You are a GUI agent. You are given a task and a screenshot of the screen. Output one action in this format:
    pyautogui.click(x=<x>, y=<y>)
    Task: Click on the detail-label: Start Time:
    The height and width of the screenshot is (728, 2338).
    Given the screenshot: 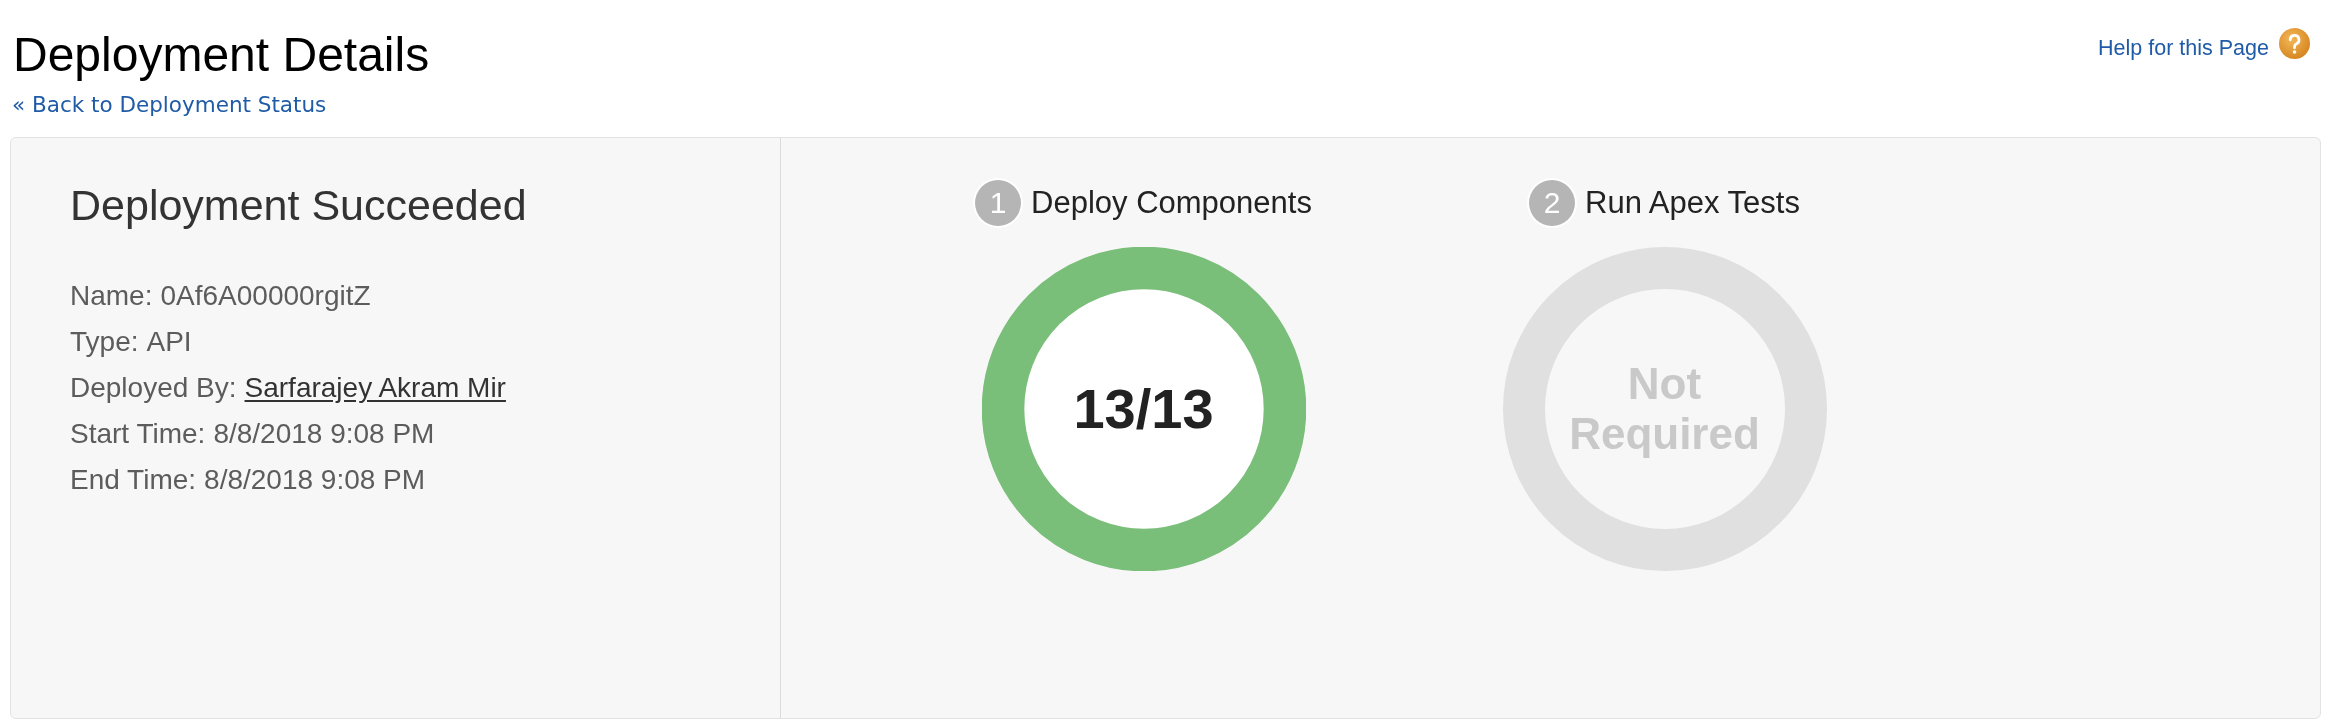 What is the action you would take?
    pyautogui.click(x=138, y=434)
    